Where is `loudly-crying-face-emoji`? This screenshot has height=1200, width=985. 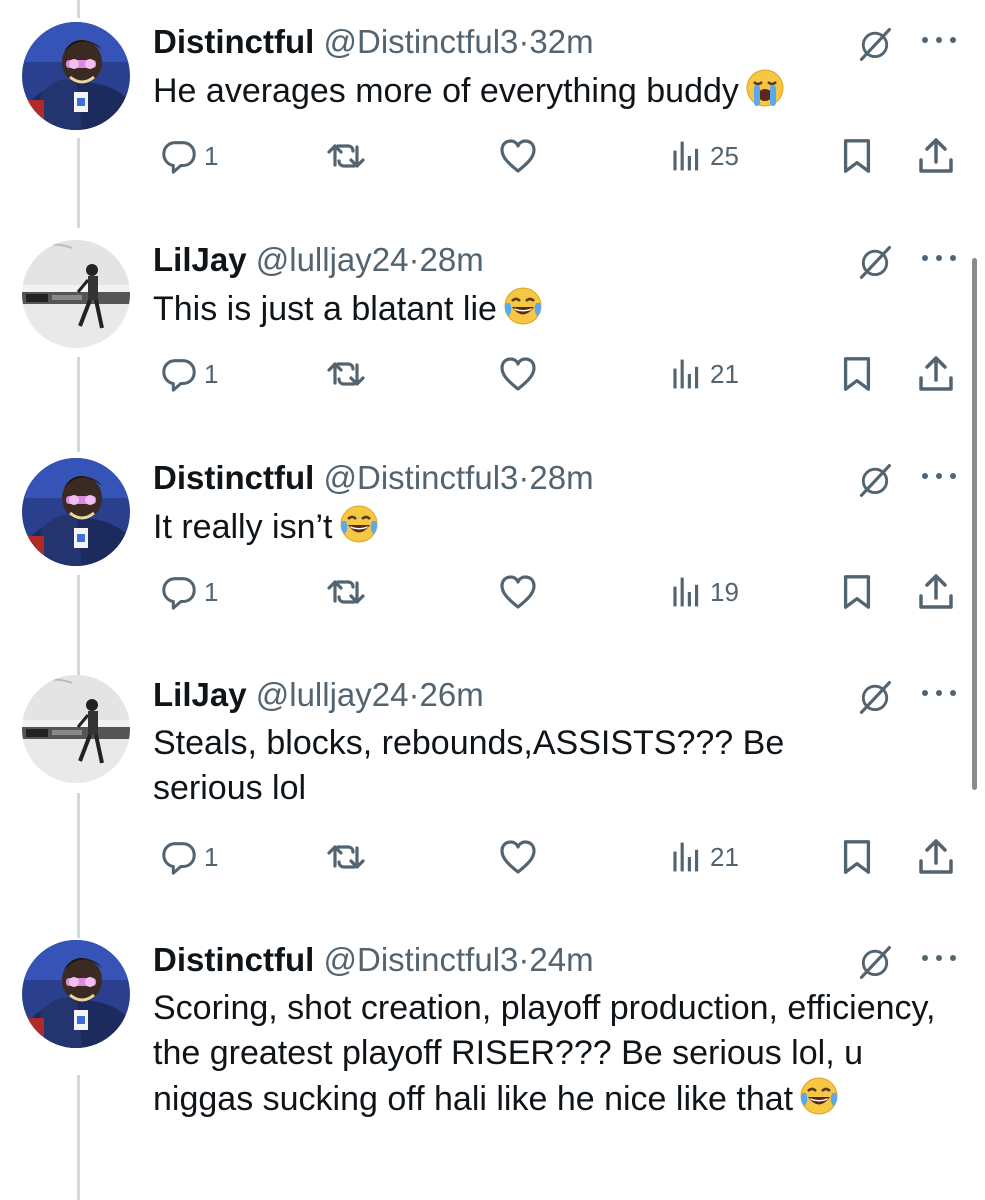 loudly-crying-face-emoji is located at coordinates (765, 88).